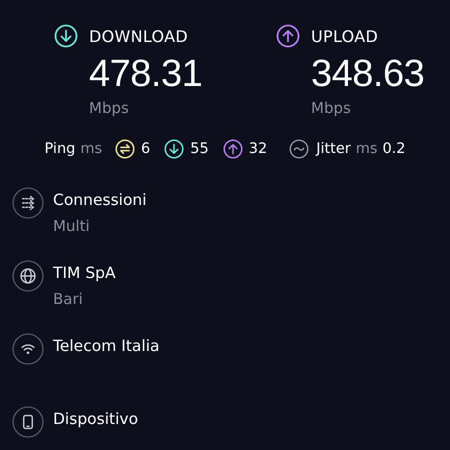 This screenshot has width=450, height=450. Describe the element at coordinates (199, 149) in the screenshot. I see `ping-value: 55` at that location.